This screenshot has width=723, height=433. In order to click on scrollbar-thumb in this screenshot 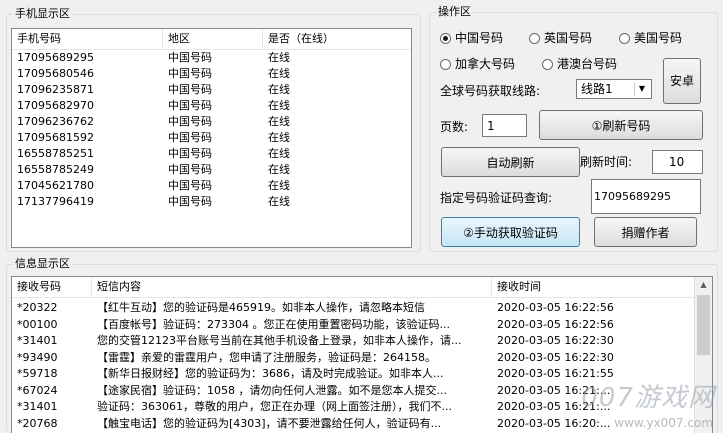, I will do `click(703, 325)`.